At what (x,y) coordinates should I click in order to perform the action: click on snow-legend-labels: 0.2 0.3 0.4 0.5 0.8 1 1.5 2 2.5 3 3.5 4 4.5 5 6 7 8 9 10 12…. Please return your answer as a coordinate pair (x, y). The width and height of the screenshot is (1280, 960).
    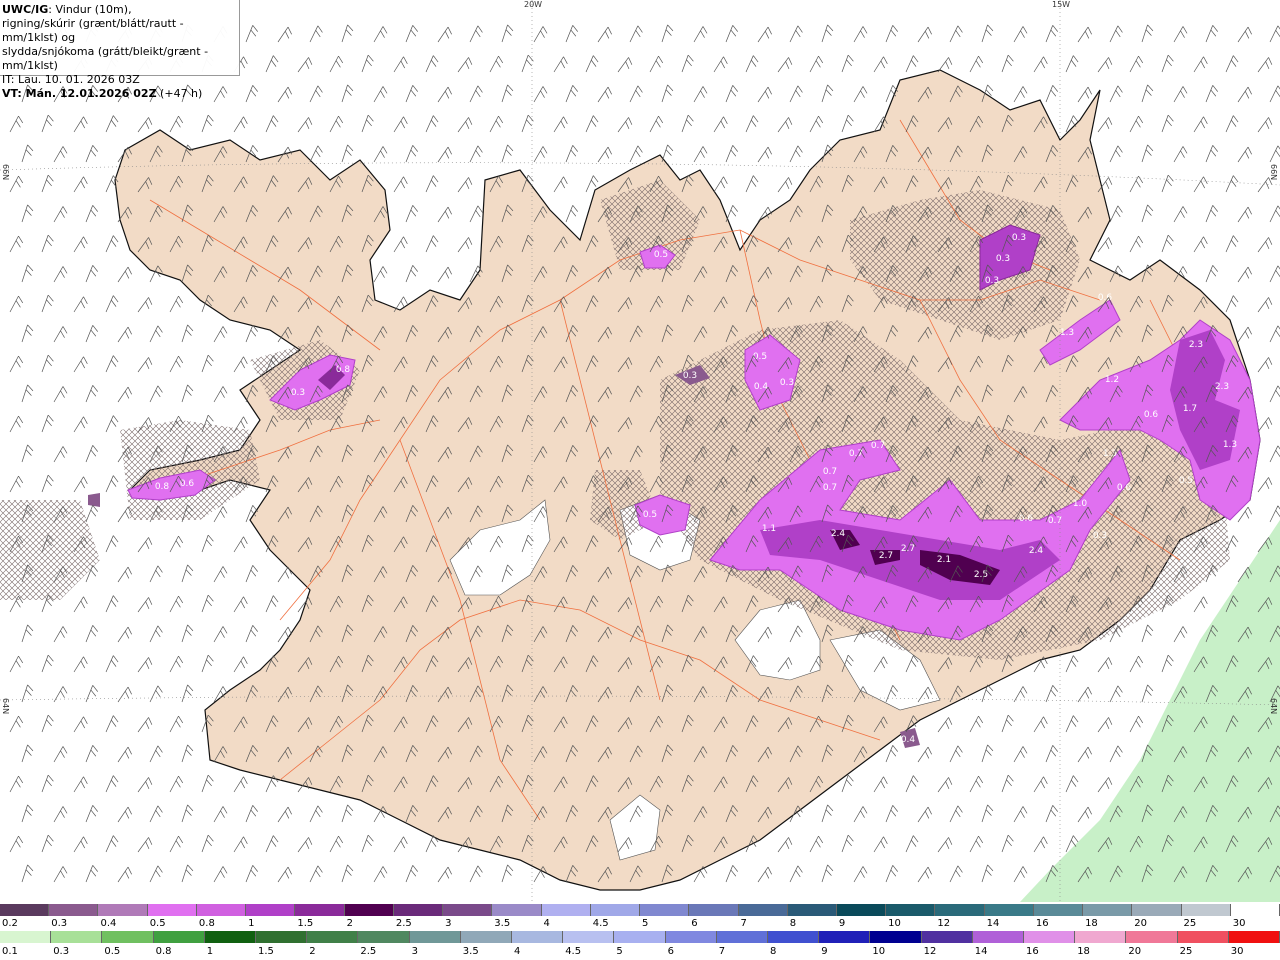
    Looking at the image, I should click on (640, 923).